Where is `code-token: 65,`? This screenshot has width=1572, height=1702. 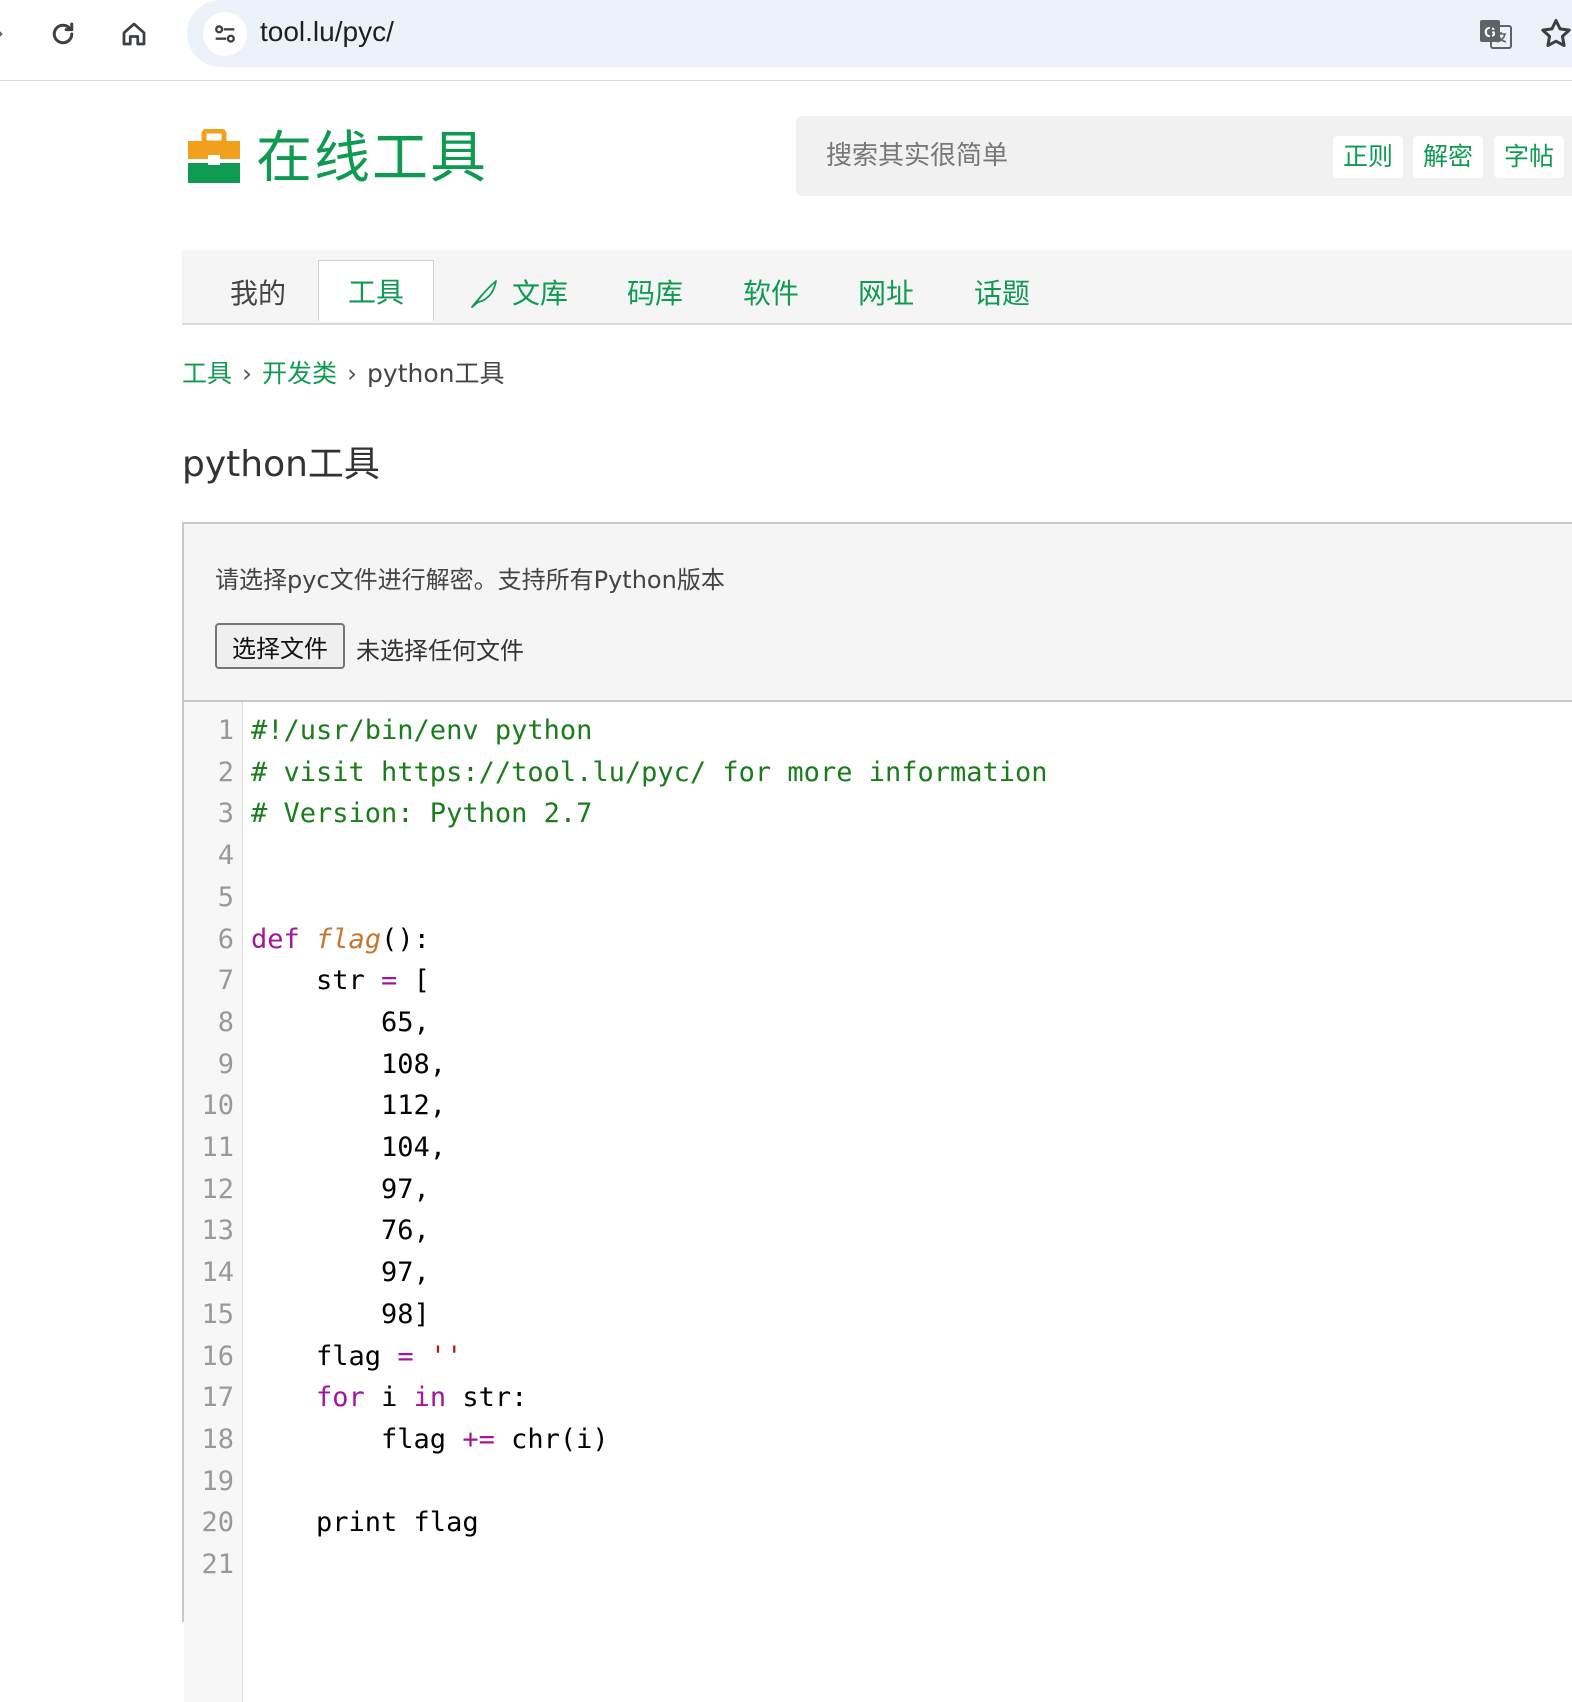 code-token: 65, is located at coordinates (340, 1022).